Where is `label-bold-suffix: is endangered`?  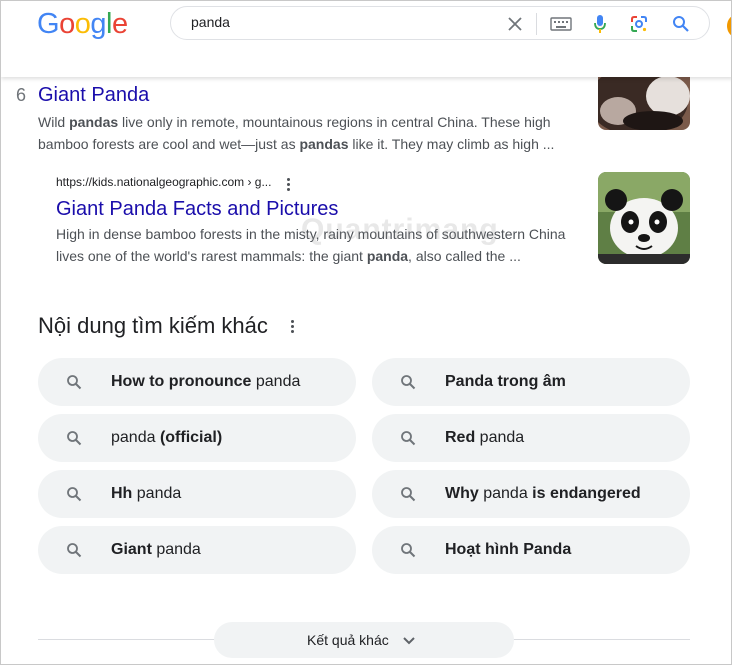 label-bold-suffix: is endangered is located at coordinates (586, 493).